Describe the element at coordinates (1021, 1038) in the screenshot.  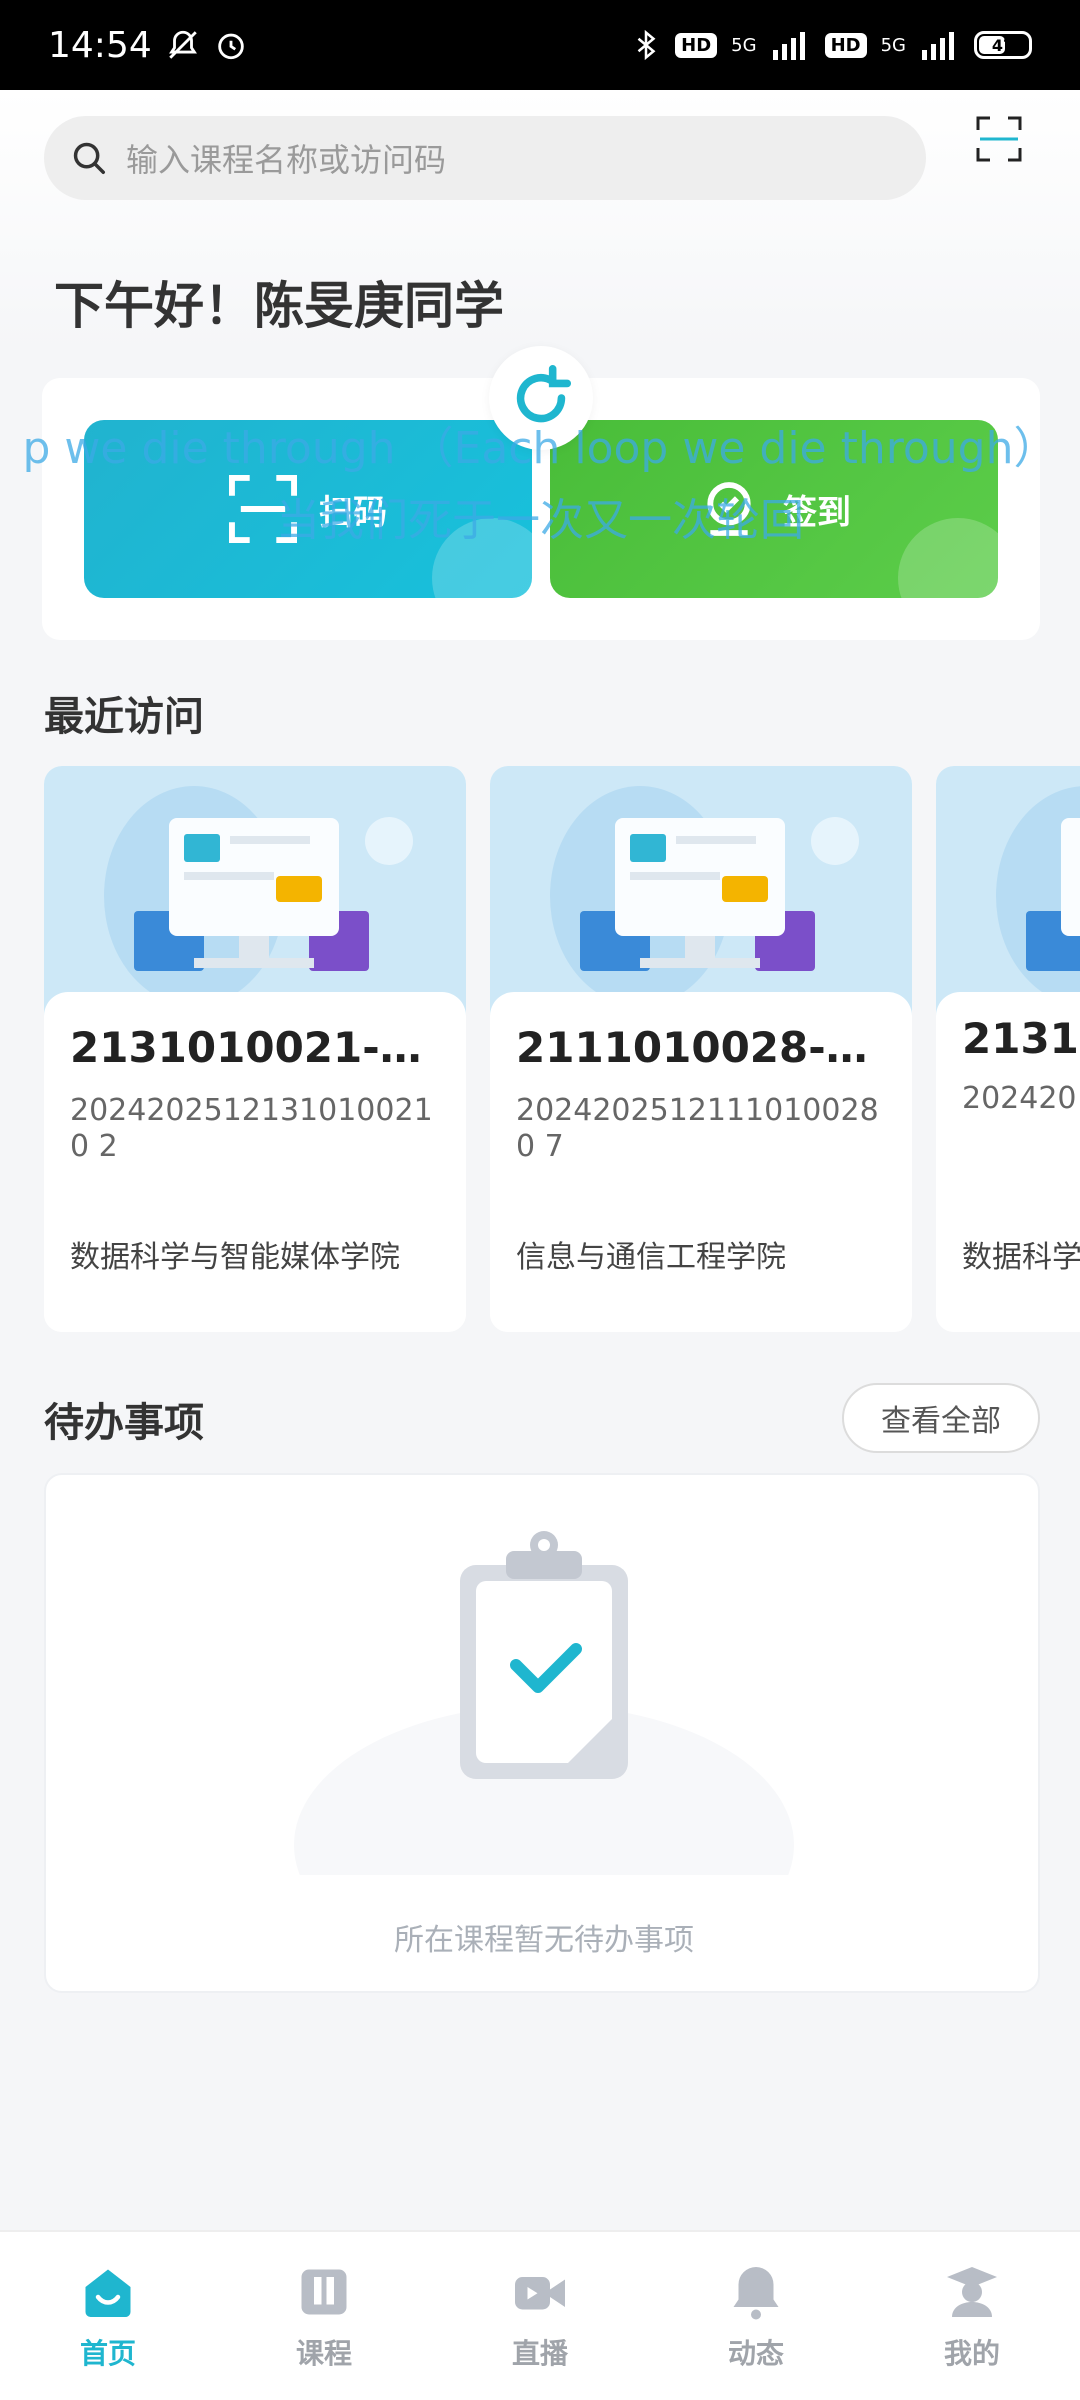
I see `course-name: 21310` at that location.